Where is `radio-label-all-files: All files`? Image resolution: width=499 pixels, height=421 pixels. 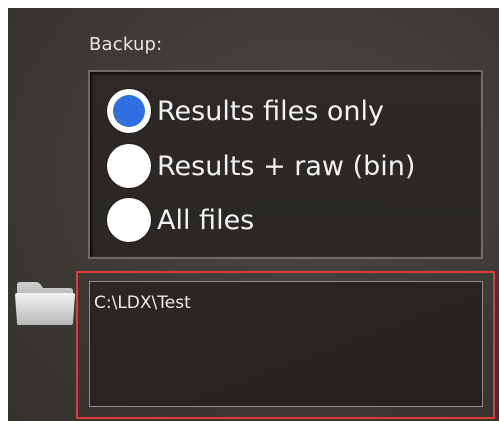 radio-label-all-files: All files is located at coordinates (206, 220).